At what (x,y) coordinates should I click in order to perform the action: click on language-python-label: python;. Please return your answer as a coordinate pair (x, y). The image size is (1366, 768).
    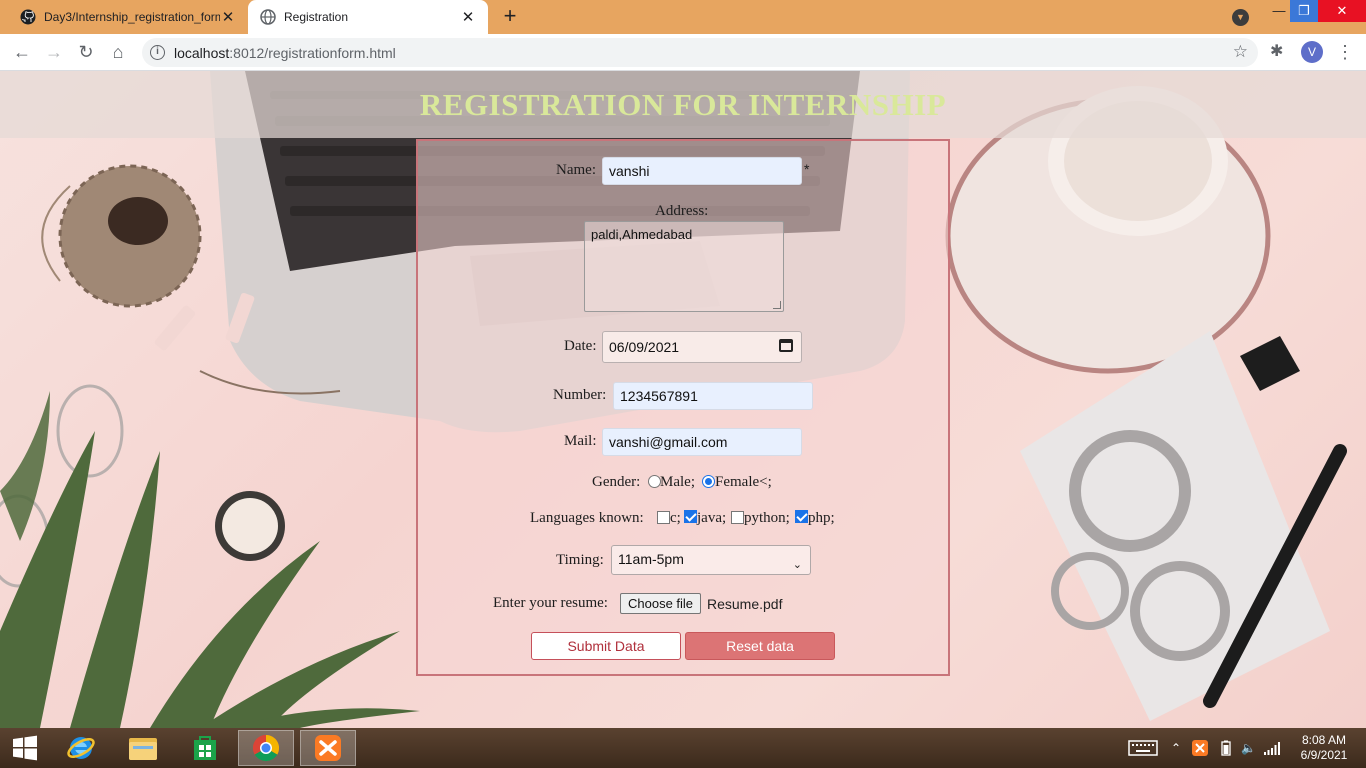
    Looking at the image, I should click on (767, 518).